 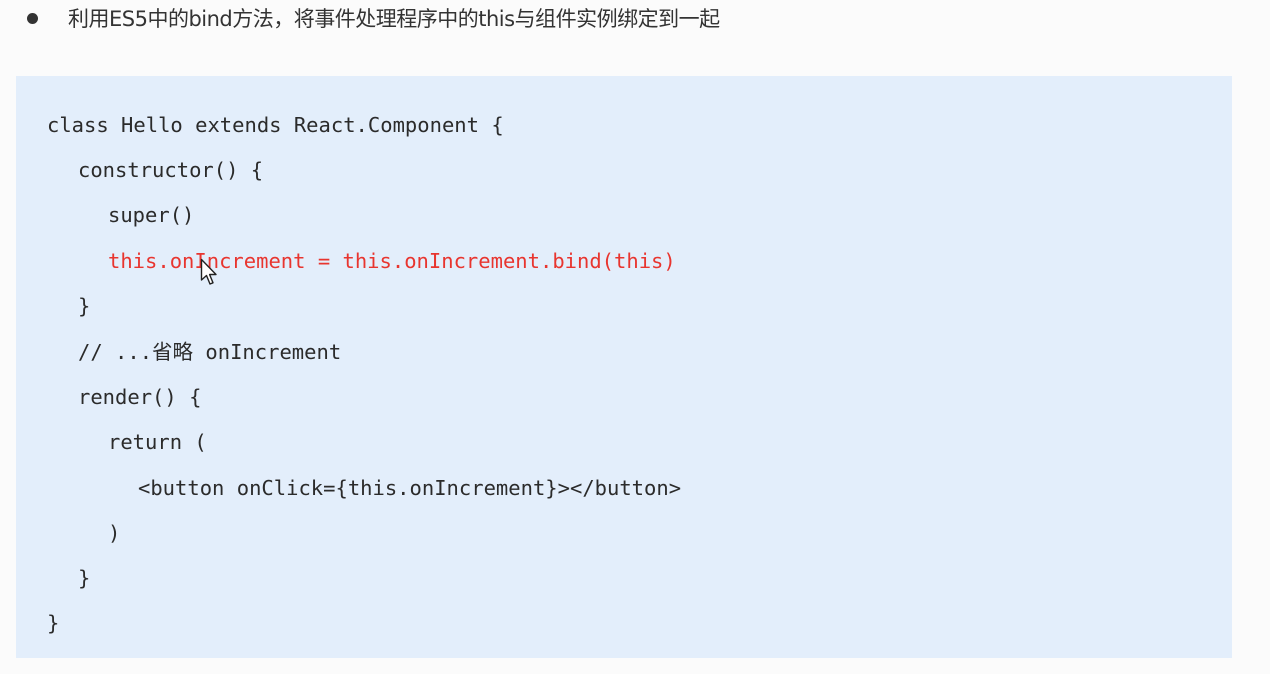 I want to click on bullet-point: 利用ES5中的bind方法，将事件处理程序中的this与组件实例绑定到一起, so click(x=373, y=18).